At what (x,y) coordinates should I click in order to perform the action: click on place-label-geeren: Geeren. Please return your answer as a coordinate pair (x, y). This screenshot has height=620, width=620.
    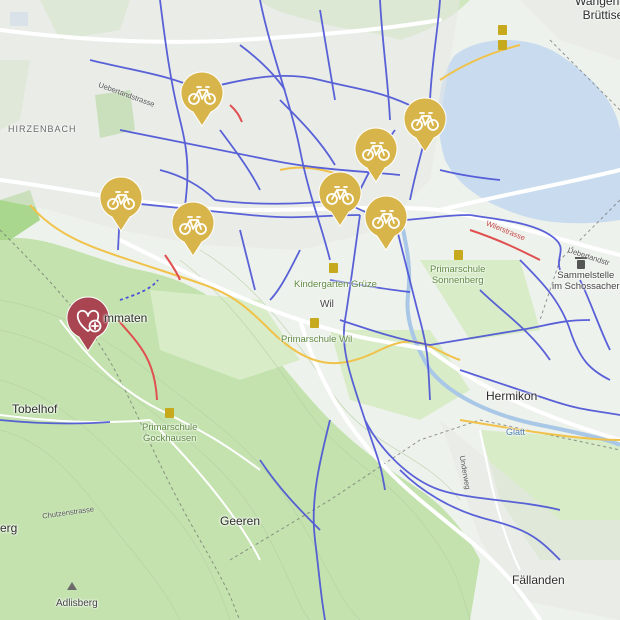
    Looking at the image, I should click on (240, 521).